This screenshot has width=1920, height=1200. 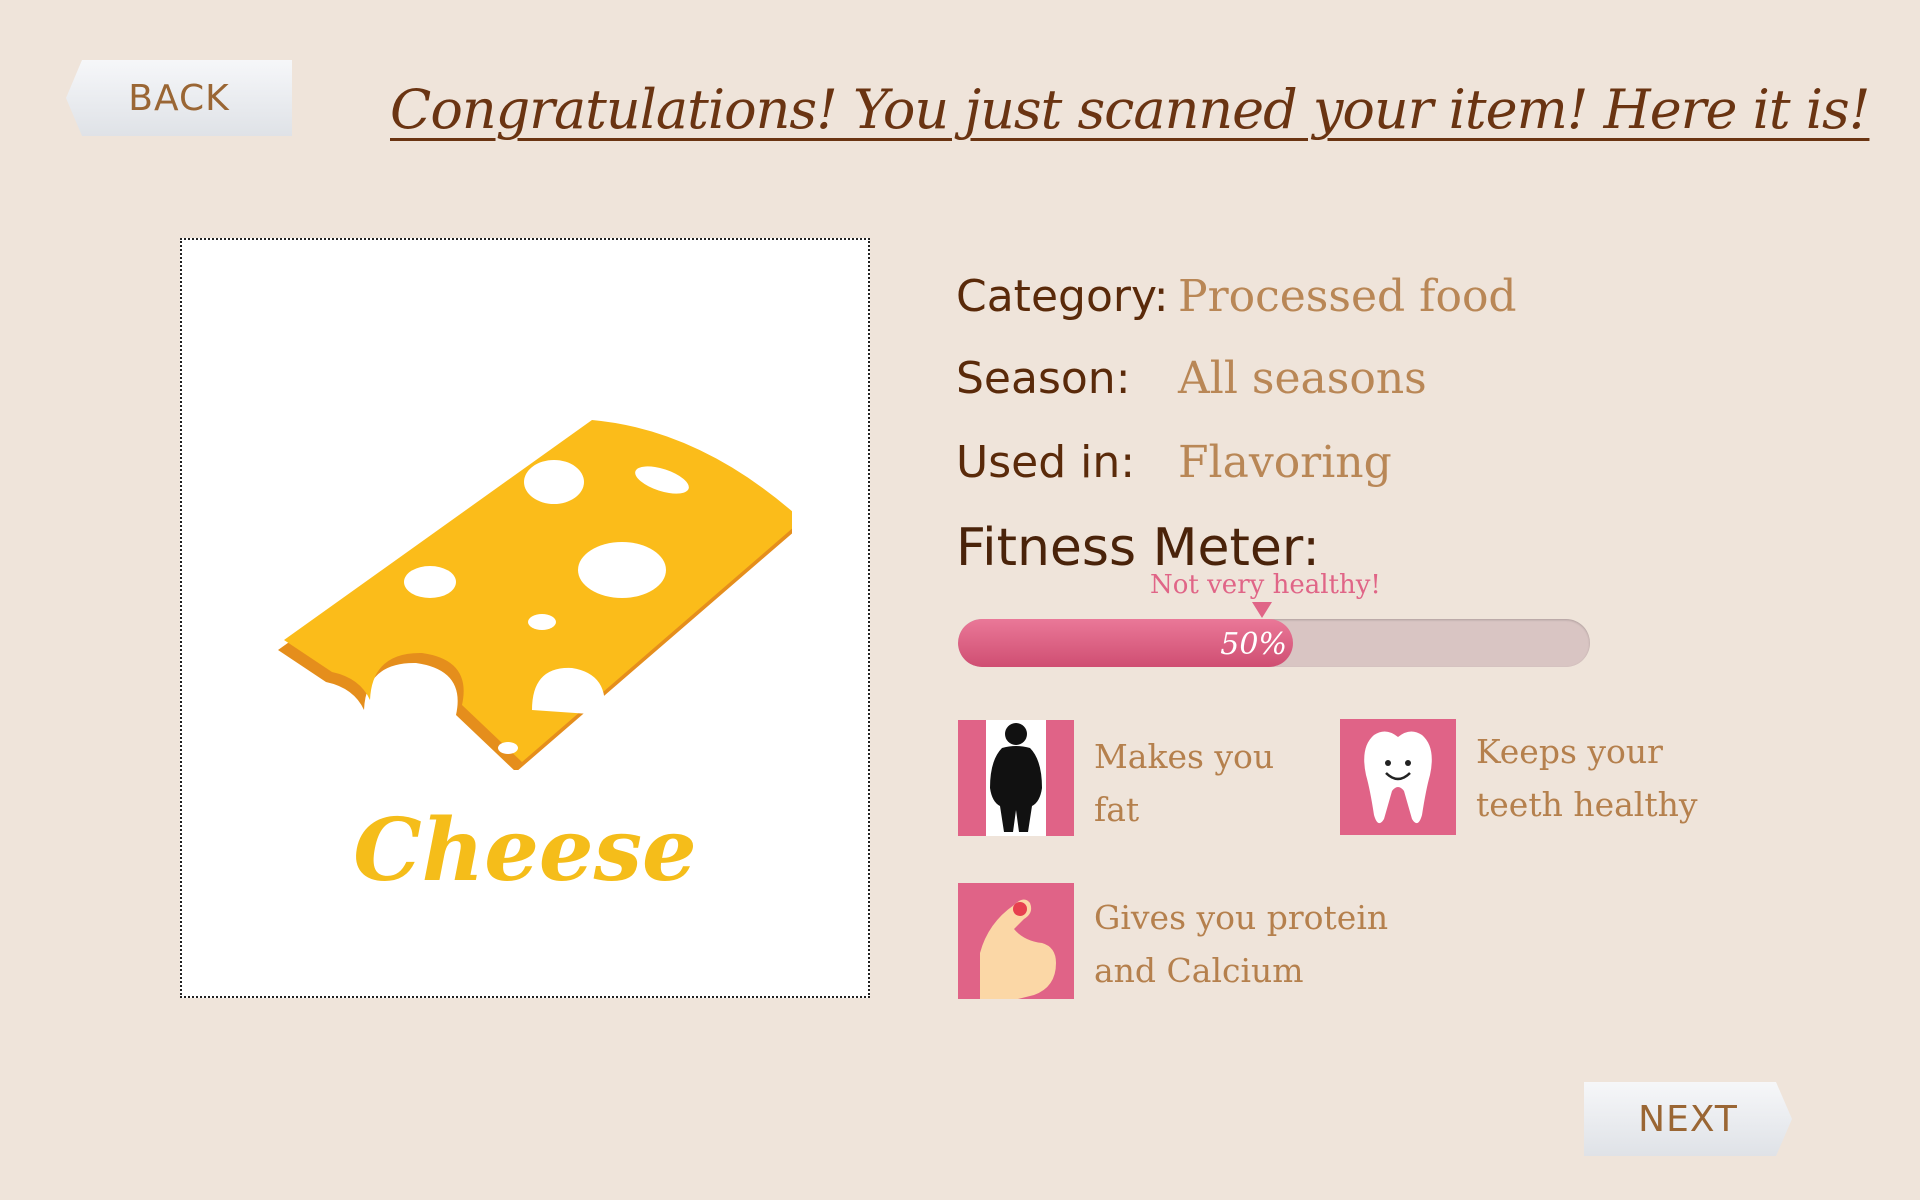 What do you see at coordinates (1347, 296) in the screenshot?
I see `detail-value: Processed food` at bounding box center [1347, 296].